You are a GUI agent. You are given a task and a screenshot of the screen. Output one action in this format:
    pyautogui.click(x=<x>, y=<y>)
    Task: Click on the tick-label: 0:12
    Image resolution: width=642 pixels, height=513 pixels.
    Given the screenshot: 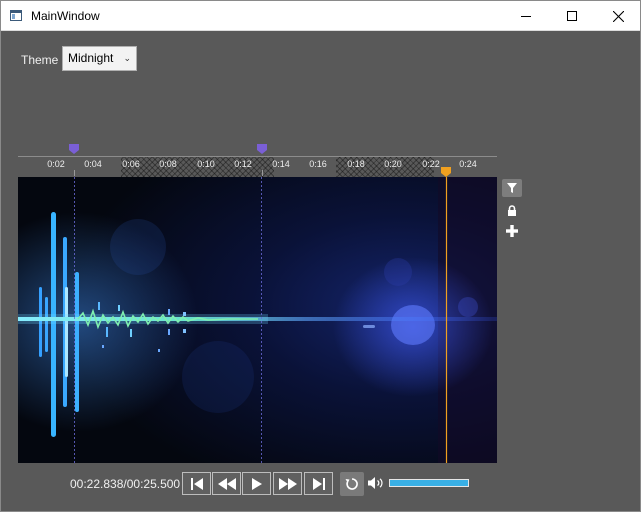 What is the action you would take?
    pyautogui.click(x=243, y=164)
    